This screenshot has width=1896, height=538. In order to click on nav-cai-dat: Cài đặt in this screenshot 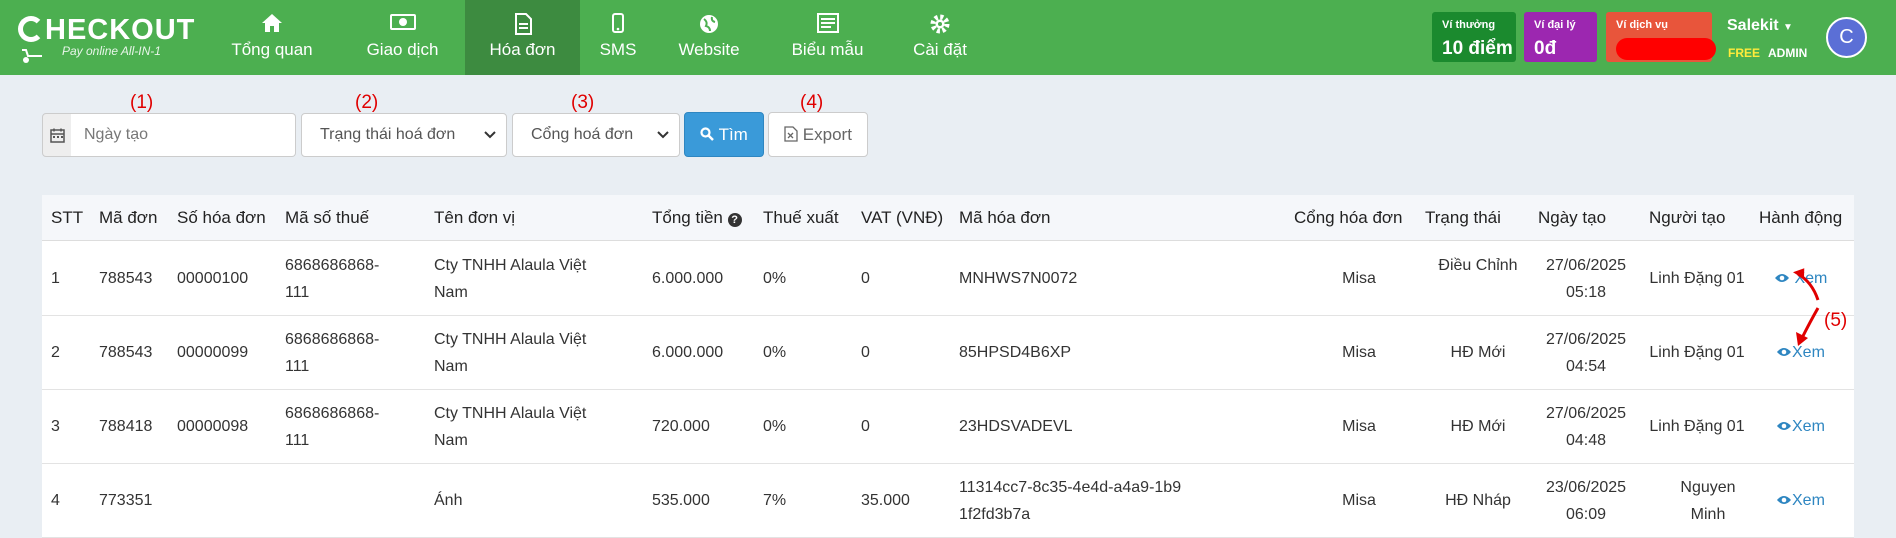, I will do `click(940, 37)`.